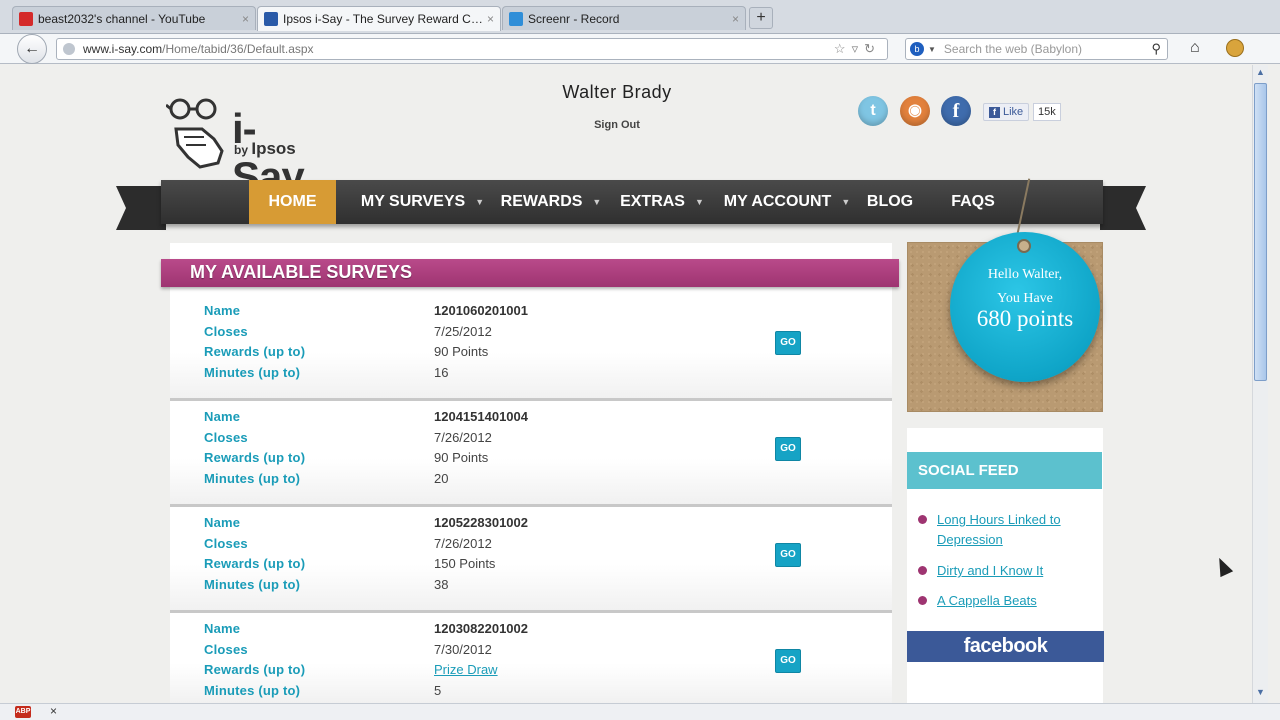 The height and width of the screenshot is (720, 1280). I want to click on search-bar: b ▼ Search the web (Babylon) ⚲, so click(1036, 49).